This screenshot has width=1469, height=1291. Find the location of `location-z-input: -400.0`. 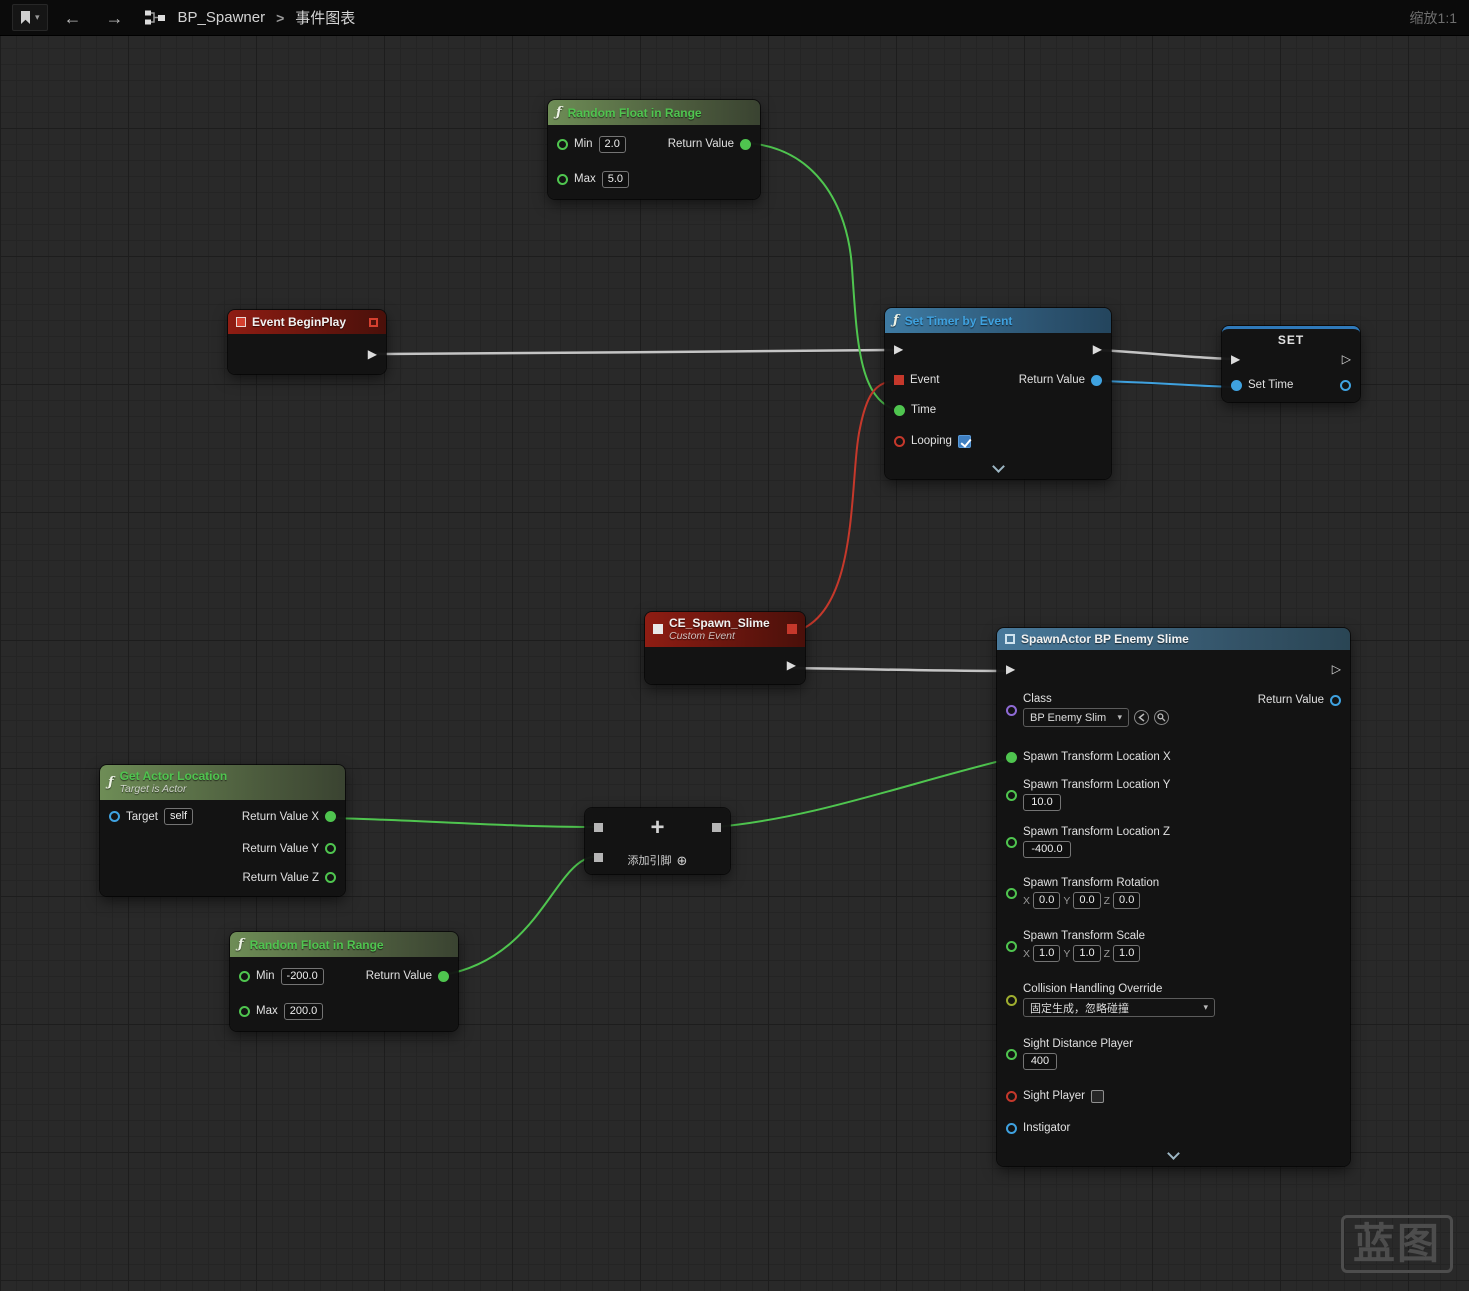

location-z-input: -400.0 is located at coordinates (1047, 849).